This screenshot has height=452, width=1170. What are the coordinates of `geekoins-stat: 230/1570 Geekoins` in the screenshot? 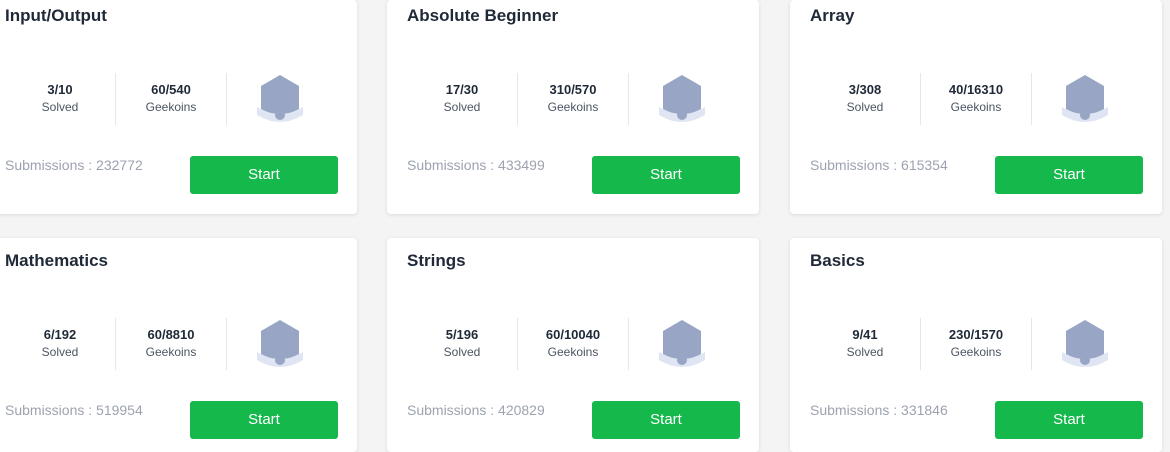 It's located at (976, 344).